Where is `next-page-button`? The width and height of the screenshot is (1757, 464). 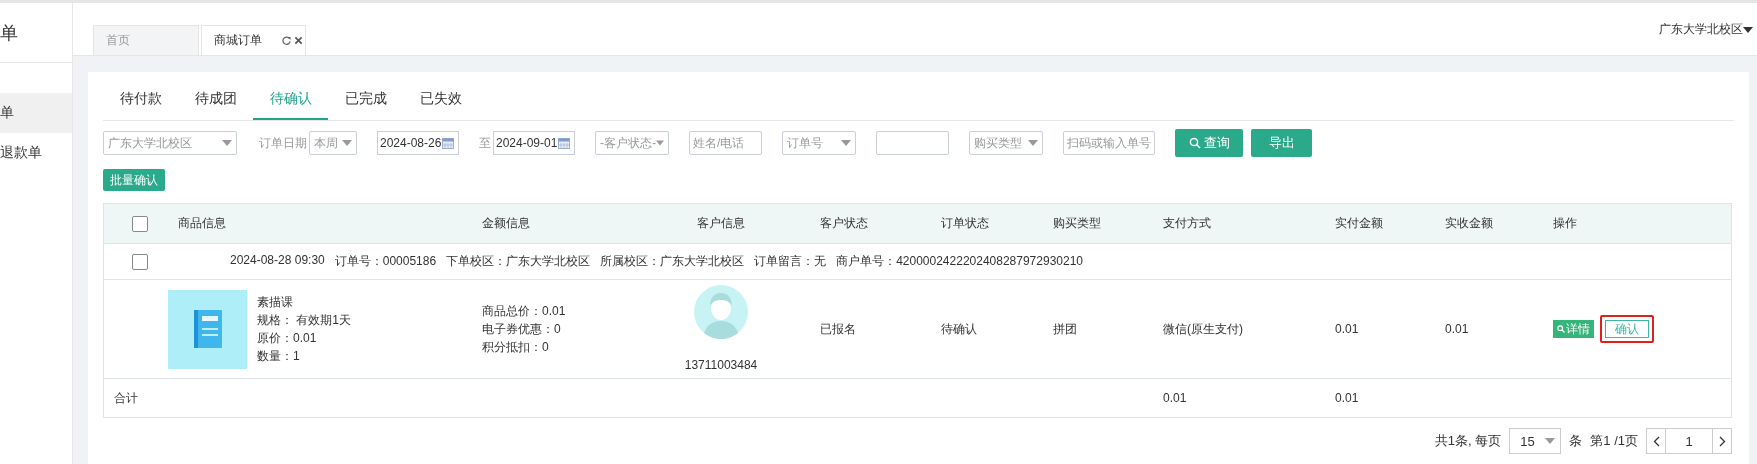
next-page-button is located at coordinates (1722, 441).